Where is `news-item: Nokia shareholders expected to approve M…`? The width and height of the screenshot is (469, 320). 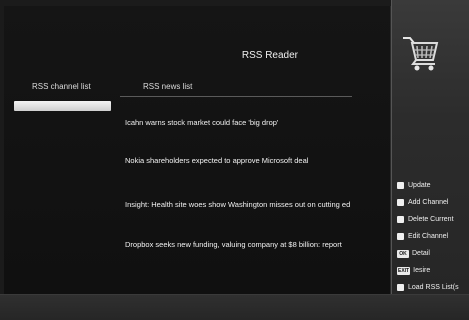 news-item: Nokia shareholders expected to approve M… is located at coordinates (254, 160).